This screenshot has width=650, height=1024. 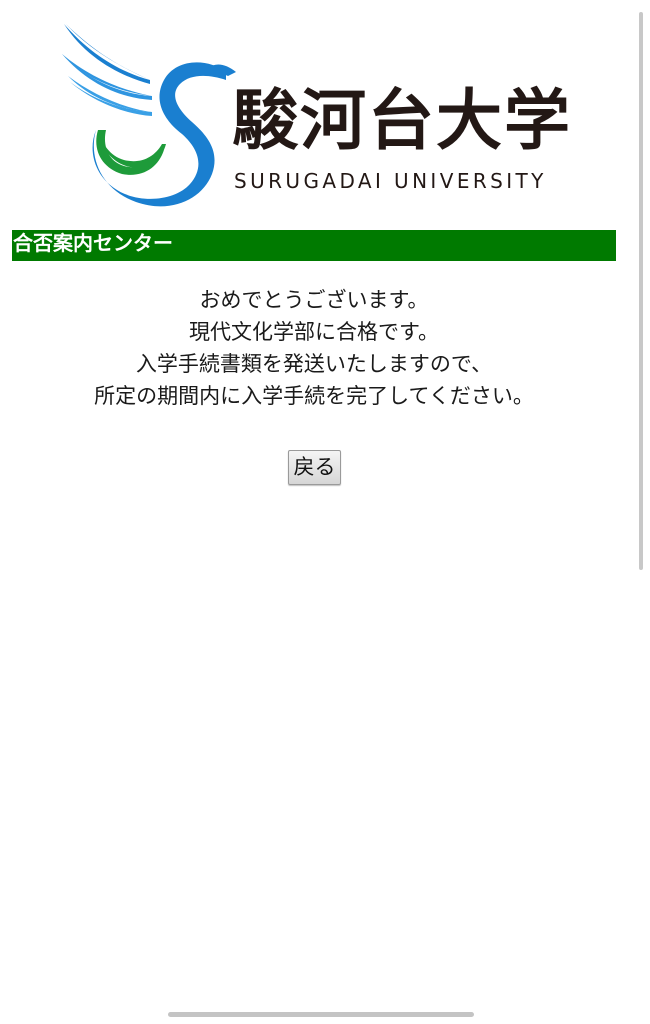 What do you see at coordinates (314, 467) in the screenshot?
I see `back-button: 戻る` at bounding box center [314, 467].